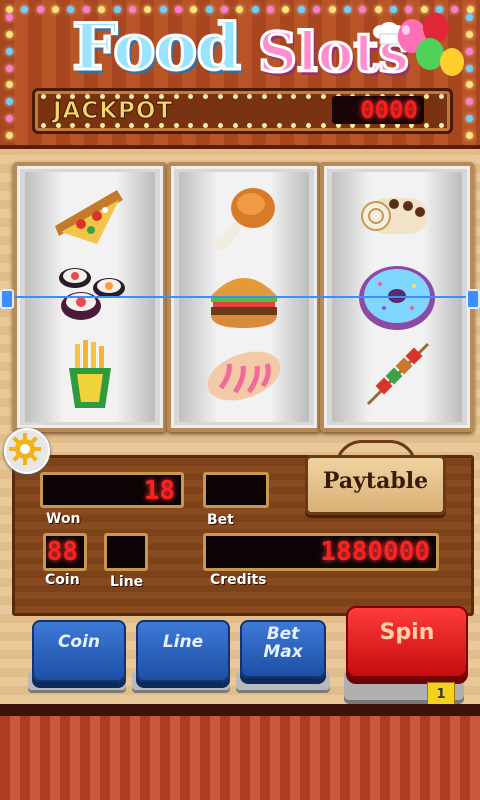 This screenshot has height=800, width=480. I want to click on balloons-icon, so click(431, 44).